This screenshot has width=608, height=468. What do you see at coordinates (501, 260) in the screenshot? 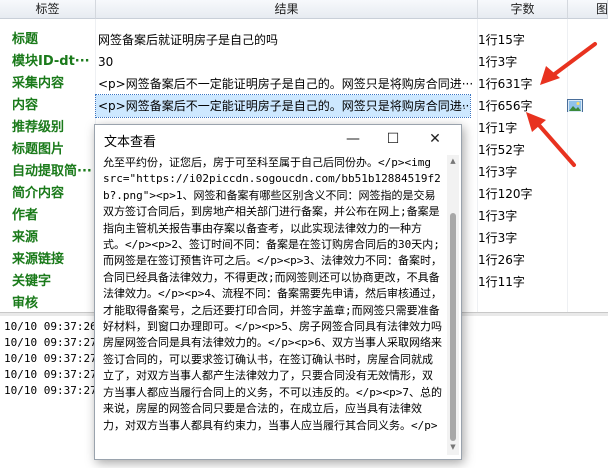
I see `row-count: 1行26字` at bounding box center [501, 260].